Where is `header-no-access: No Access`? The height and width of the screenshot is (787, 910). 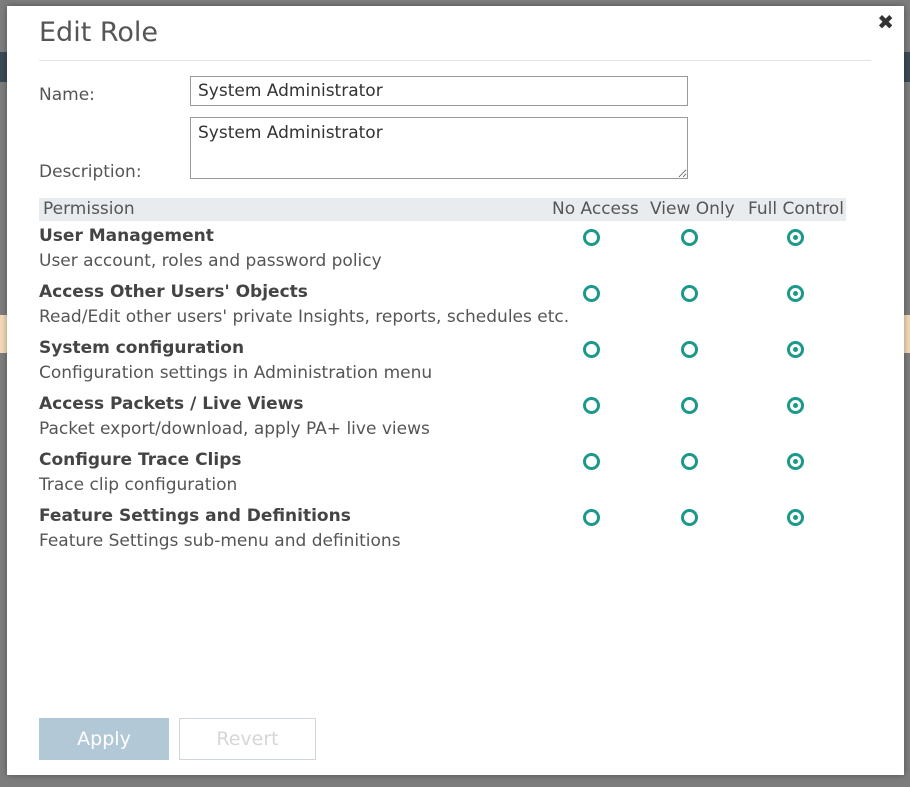
header-no-access: No Access is located at coordinates (595, 209).